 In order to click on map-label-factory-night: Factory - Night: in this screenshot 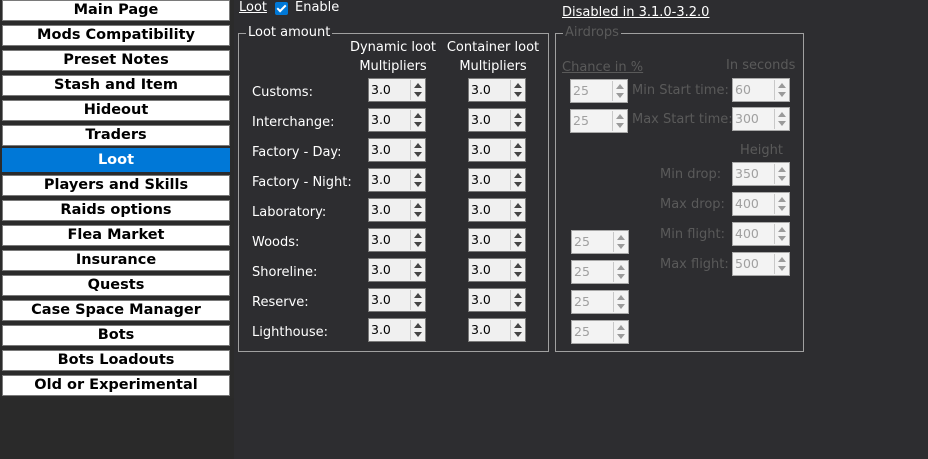, I will do `click(302, 182)`.